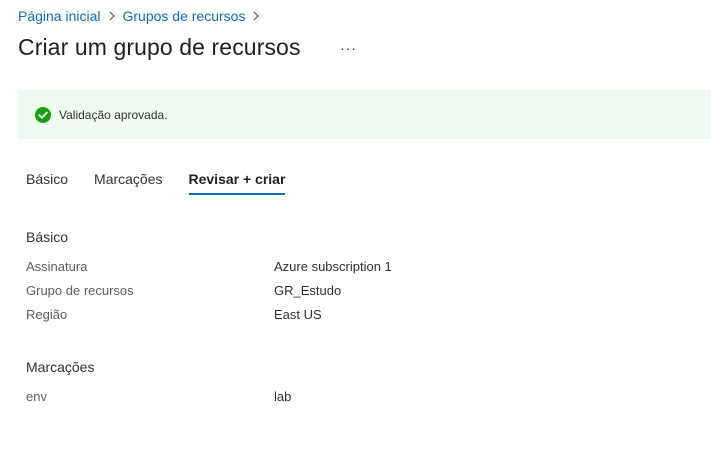 The height and width of the screenshot is (461, 711). Describe the element at coordinates (128, 183) in the screenshot. I see `tab-marcacoes: Marcações` at that location.